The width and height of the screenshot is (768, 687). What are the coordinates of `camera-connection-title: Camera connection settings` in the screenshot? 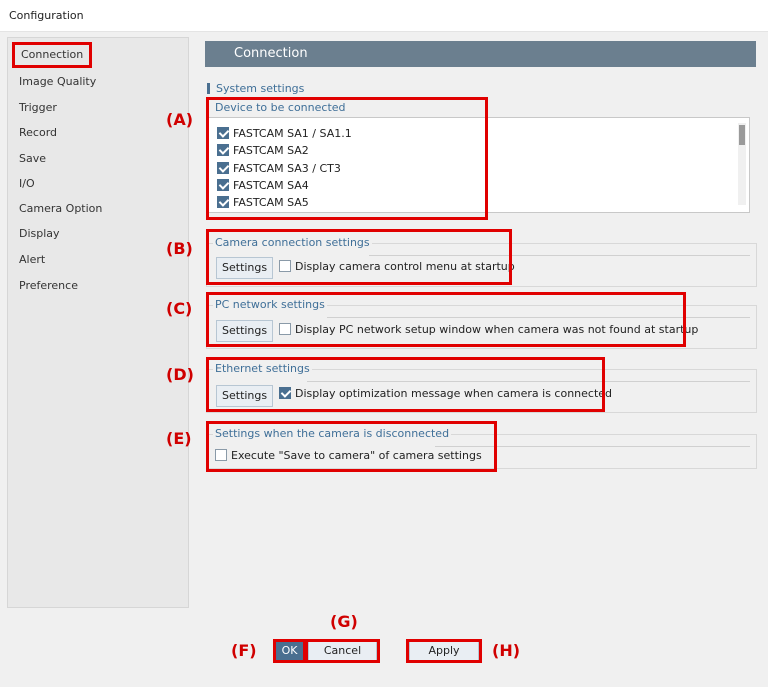 It's located at (292, 242).